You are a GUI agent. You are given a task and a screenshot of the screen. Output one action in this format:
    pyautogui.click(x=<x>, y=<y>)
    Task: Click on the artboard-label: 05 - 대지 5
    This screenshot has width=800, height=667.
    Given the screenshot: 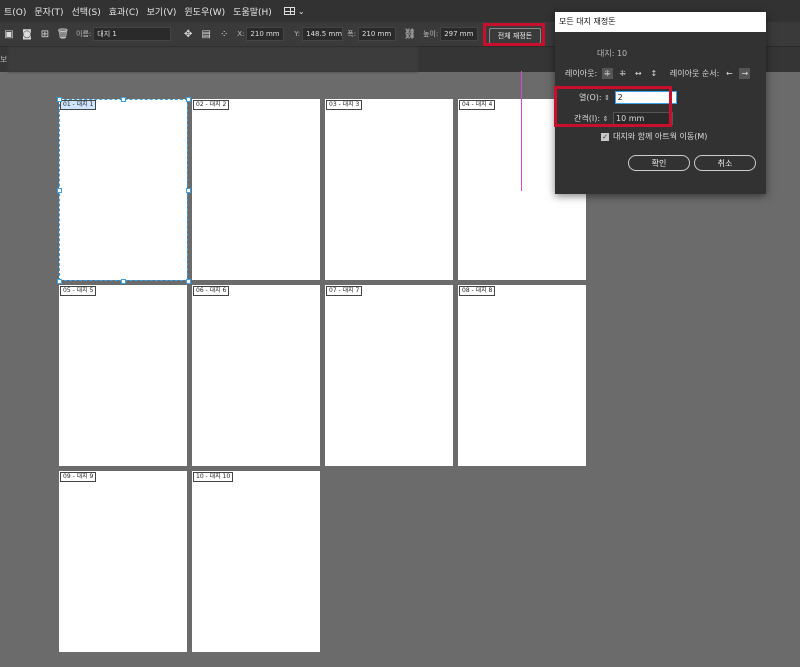 What is the action you would take?
    pyautogui.click(x=78, y=291)
    